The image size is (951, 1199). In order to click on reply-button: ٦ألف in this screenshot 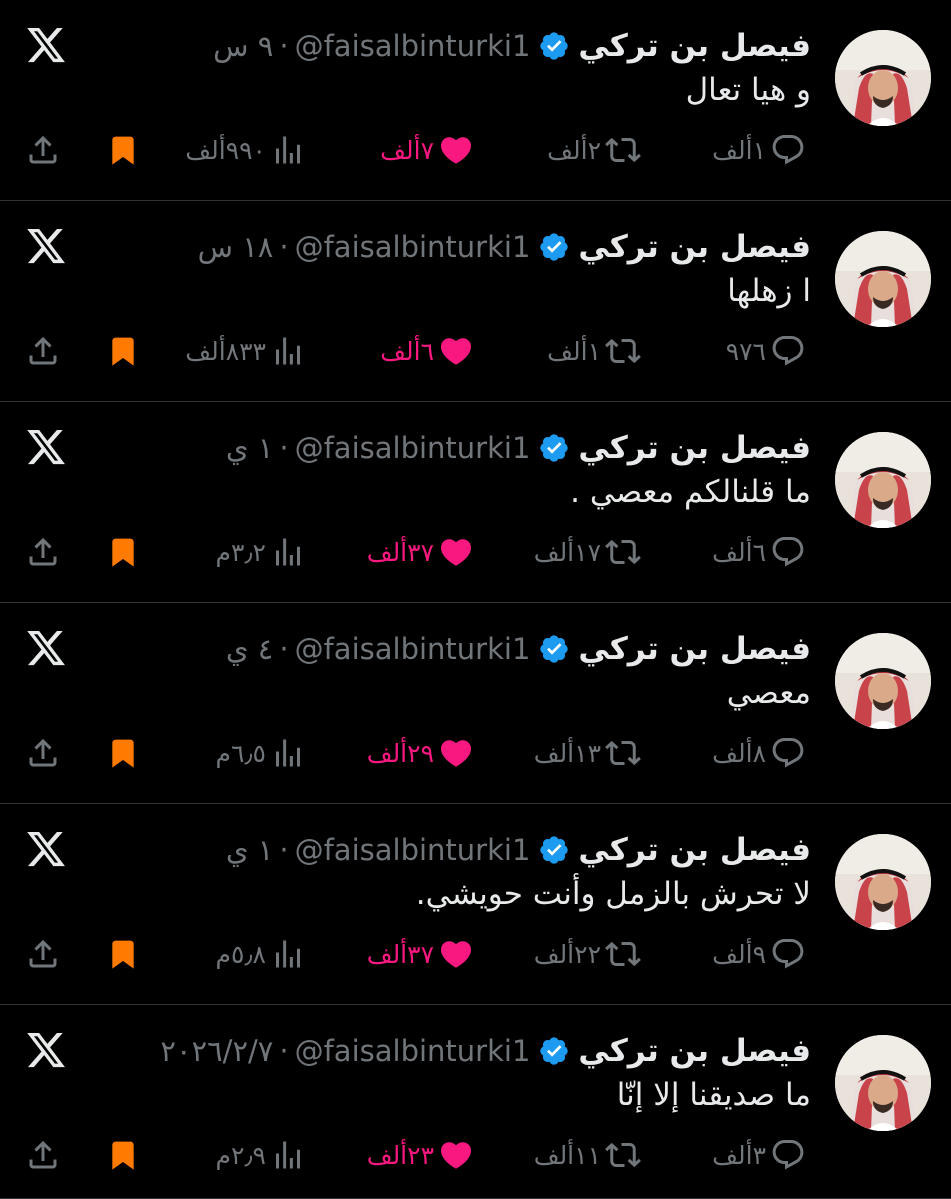, I will do `click(759, 552)`.